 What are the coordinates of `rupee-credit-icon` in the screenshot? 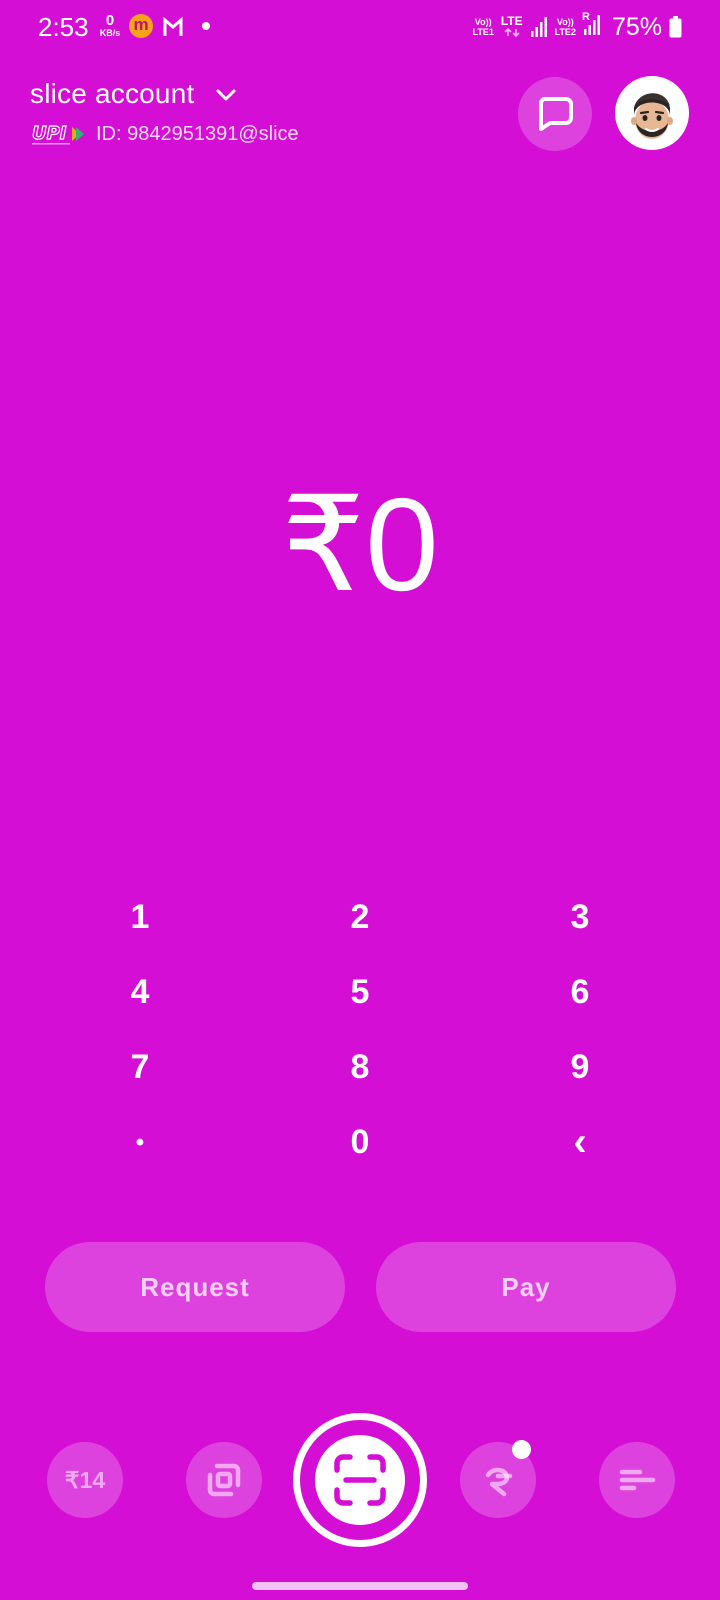 It's located at (499, 1482).